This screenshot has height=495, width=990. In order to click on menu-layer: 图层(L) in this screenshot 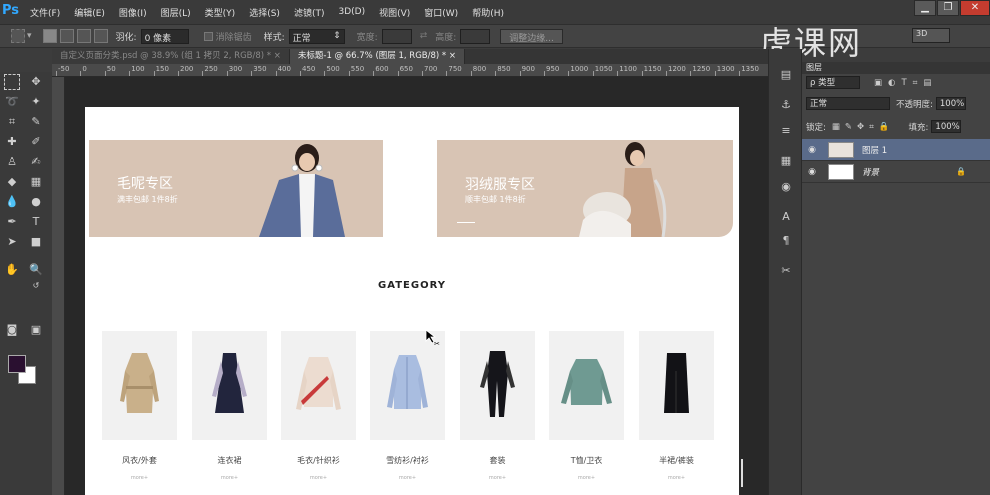, I will do `click(176, 12)`.